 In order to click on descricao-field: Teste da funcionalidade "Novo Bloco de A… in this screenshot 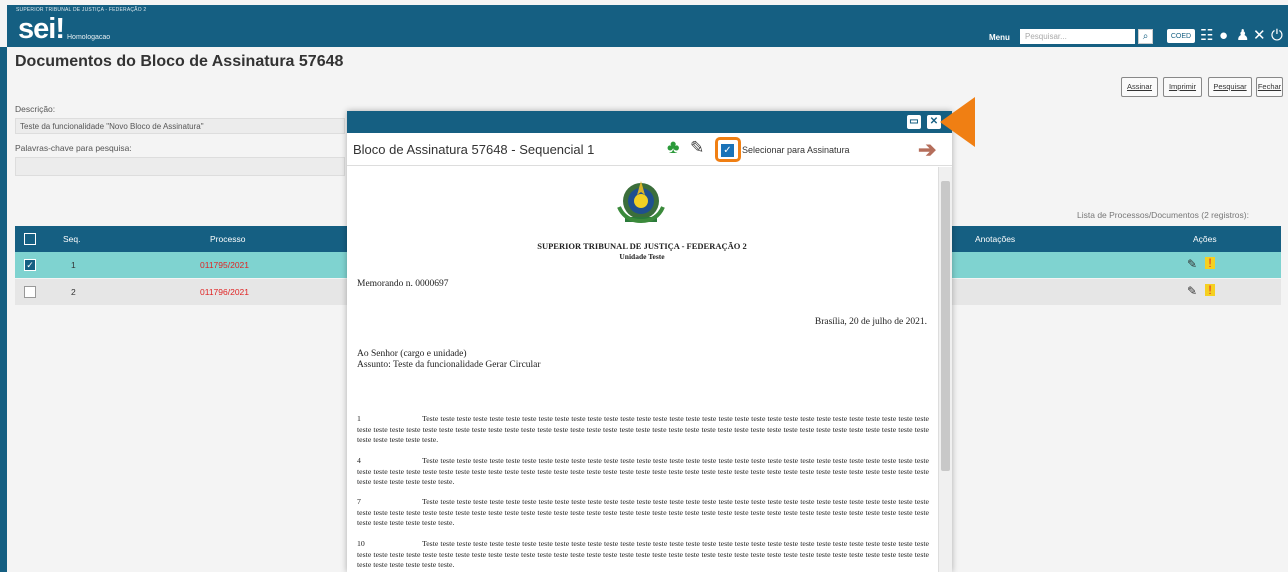, I will do `click(180, 126)`.